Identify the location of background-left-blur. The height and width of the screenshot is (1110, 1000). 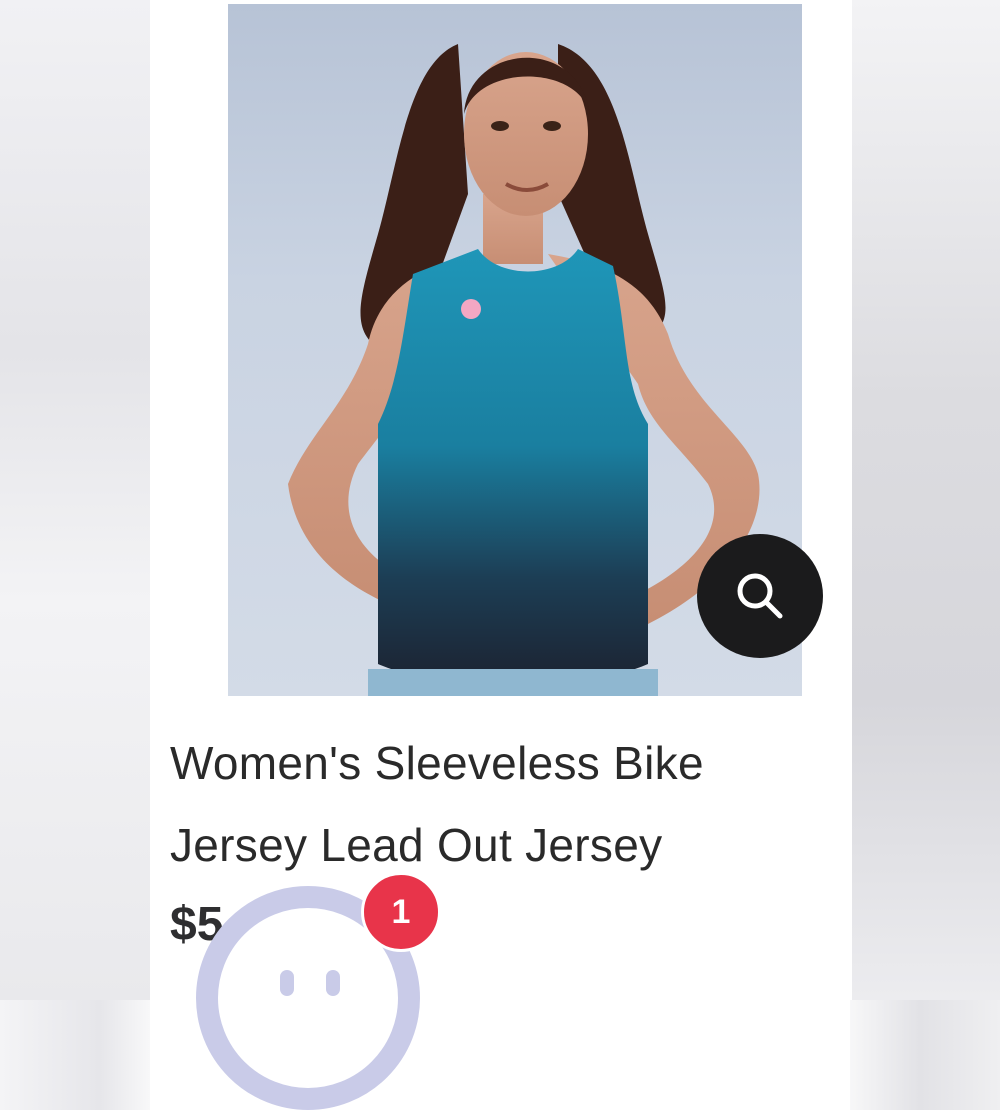
(75, 500).